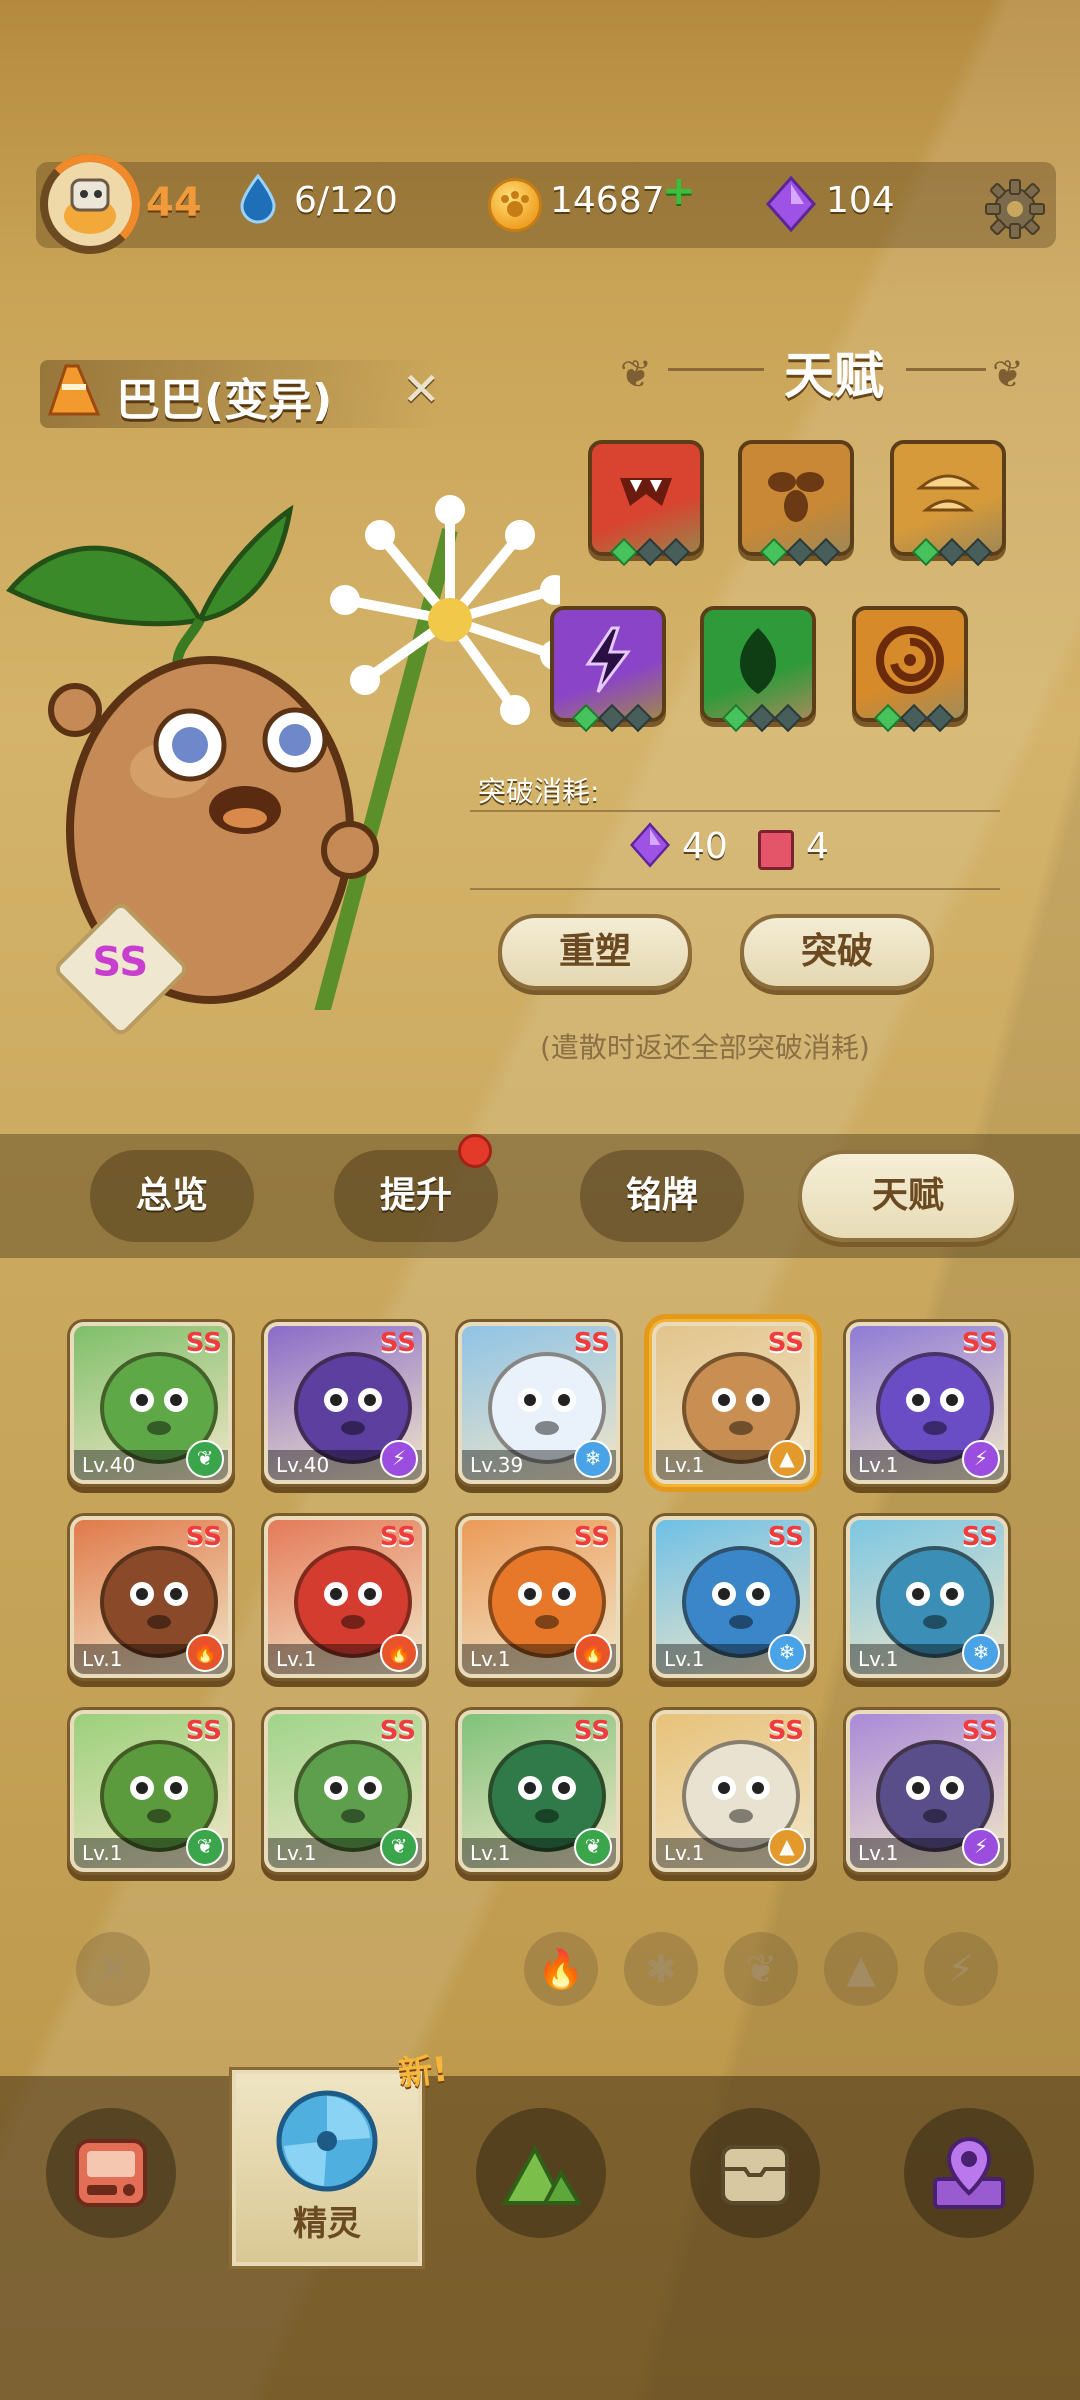  I want to click on pet-card: SS Lv.39 ❄, so click(539, 1403).